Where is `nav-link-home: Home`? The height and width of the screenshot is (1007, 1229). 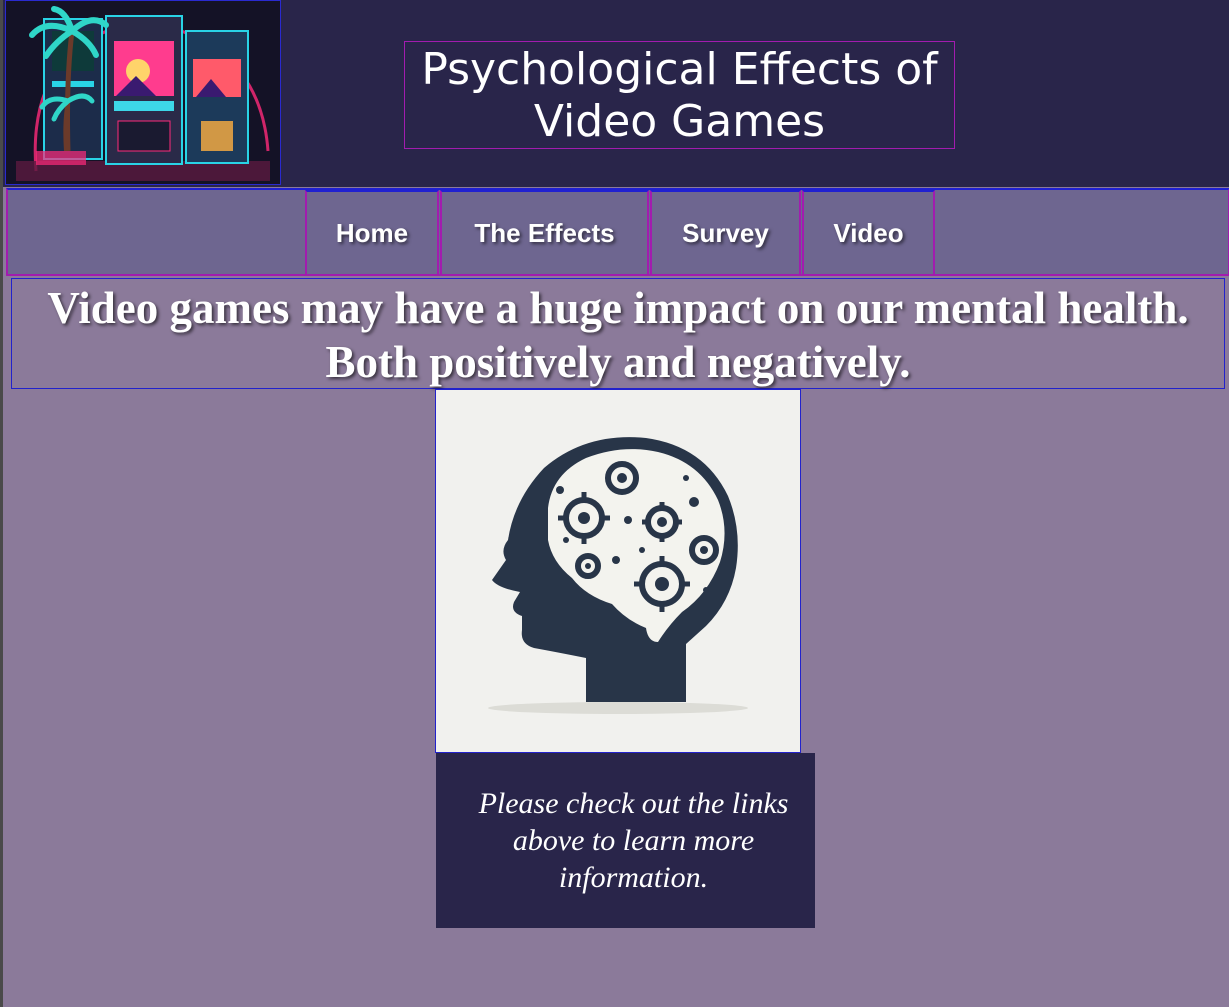
nav-link-home: Home is located at coordinates (372, 233).